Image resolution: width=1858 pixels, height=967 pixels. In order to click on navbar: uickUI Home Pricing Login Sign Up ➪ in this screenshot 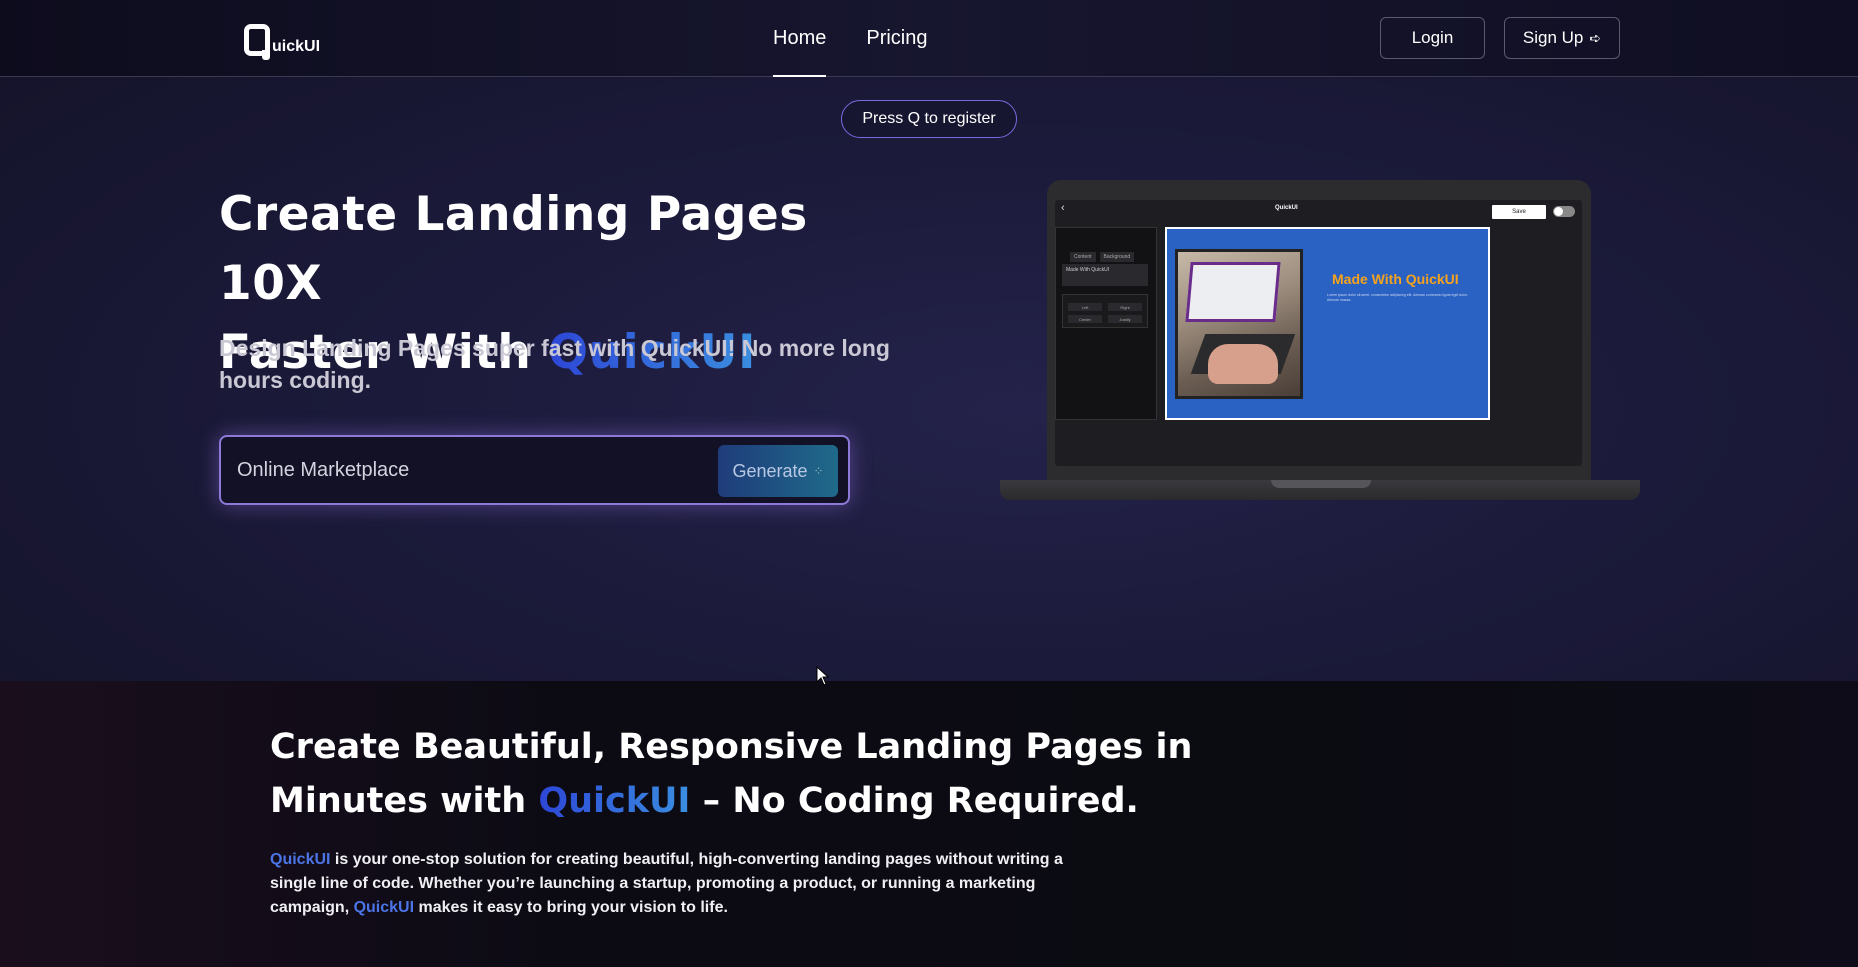, I will do `click(929, 38)`.